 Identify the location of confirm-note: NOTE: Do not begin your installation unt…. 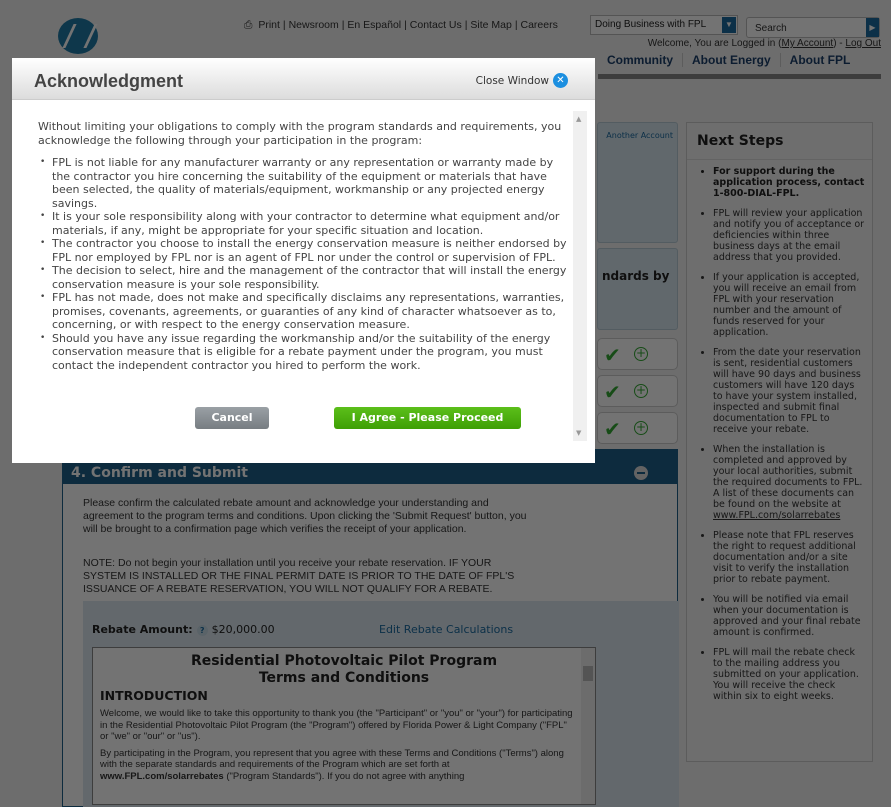
(299, 576).